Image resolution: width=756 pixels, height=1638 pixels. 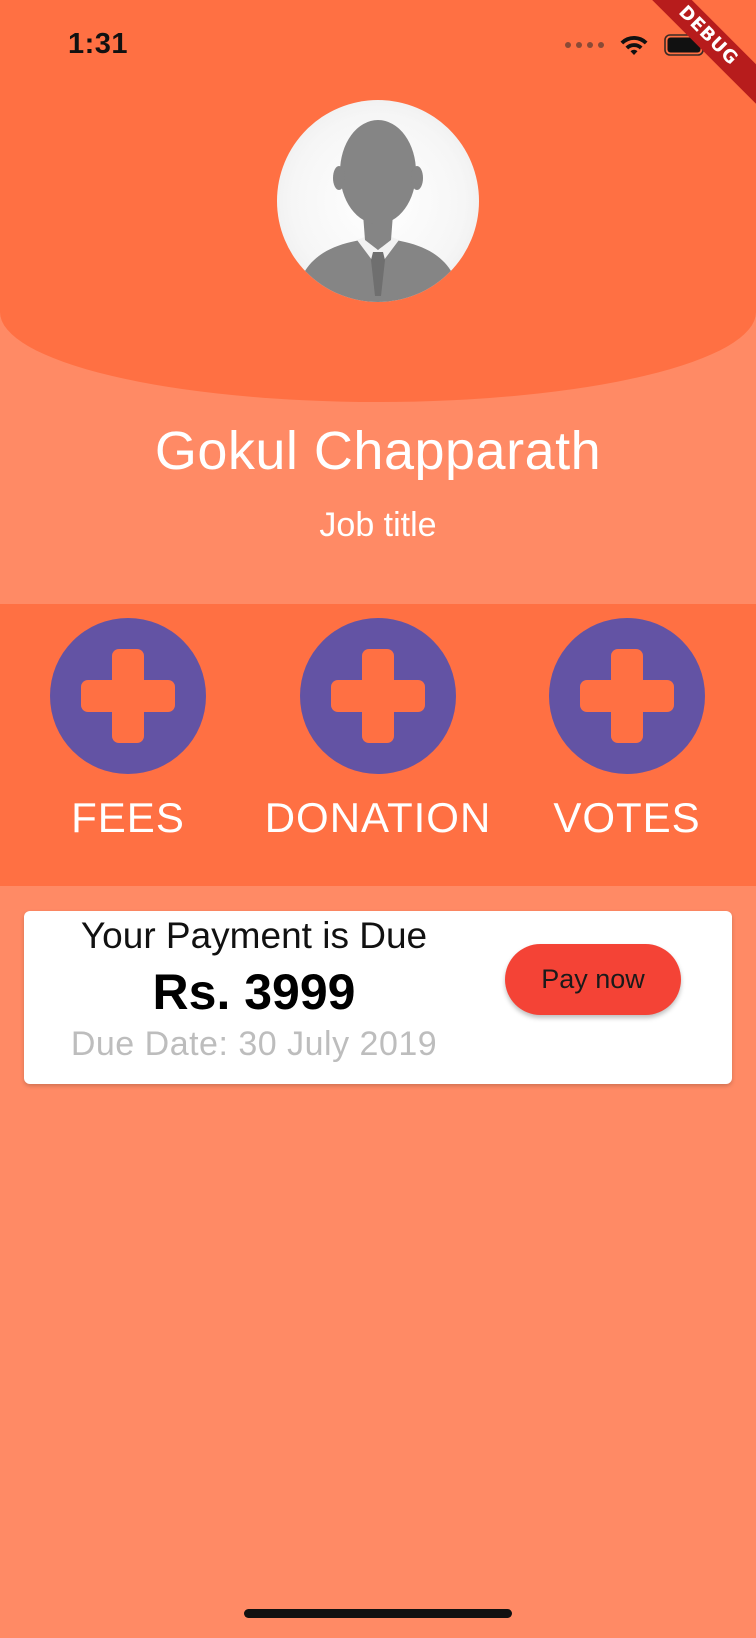 What do you see at coordinates (254, 992) in the screenshot?
I see `payment-amount: Rs. 3999` at bounding box center [254, 992].